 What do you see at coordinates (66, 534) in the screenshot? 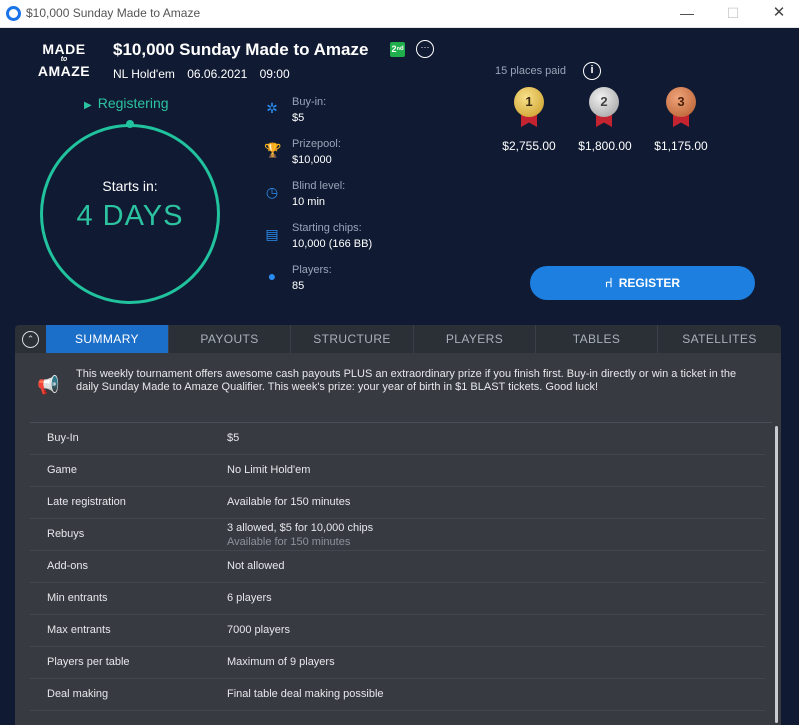
I see `row-key: Rebuys` at bounding box center [66, 534].